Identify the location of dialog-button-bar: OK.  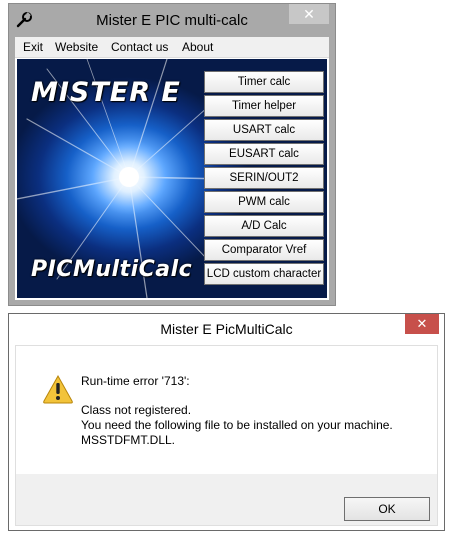
(226, 499).